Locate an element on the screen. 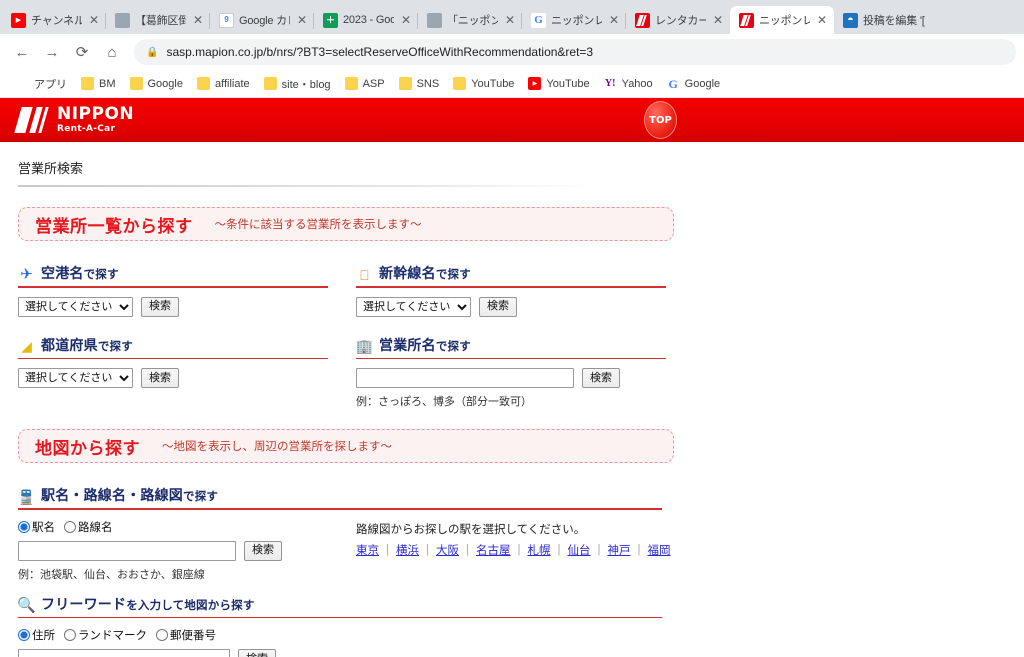 This screenshot has height=657, width=1024. route-map-link-sapporo: 札幌 is located at coordinates (539, 550).